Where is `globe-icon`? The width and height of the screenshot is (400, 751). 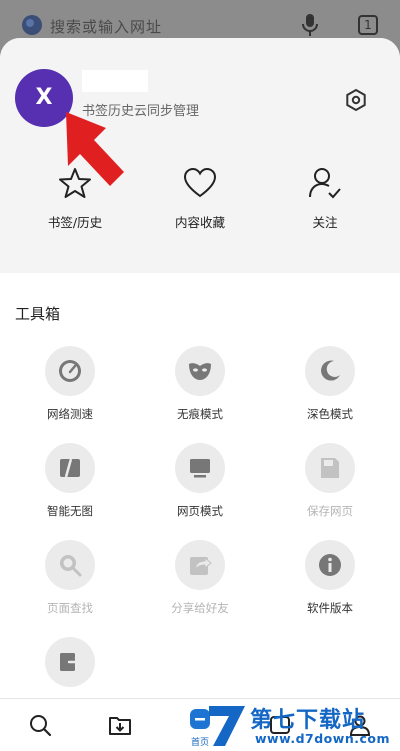 globe-icon is located at coordinates (32, 25).